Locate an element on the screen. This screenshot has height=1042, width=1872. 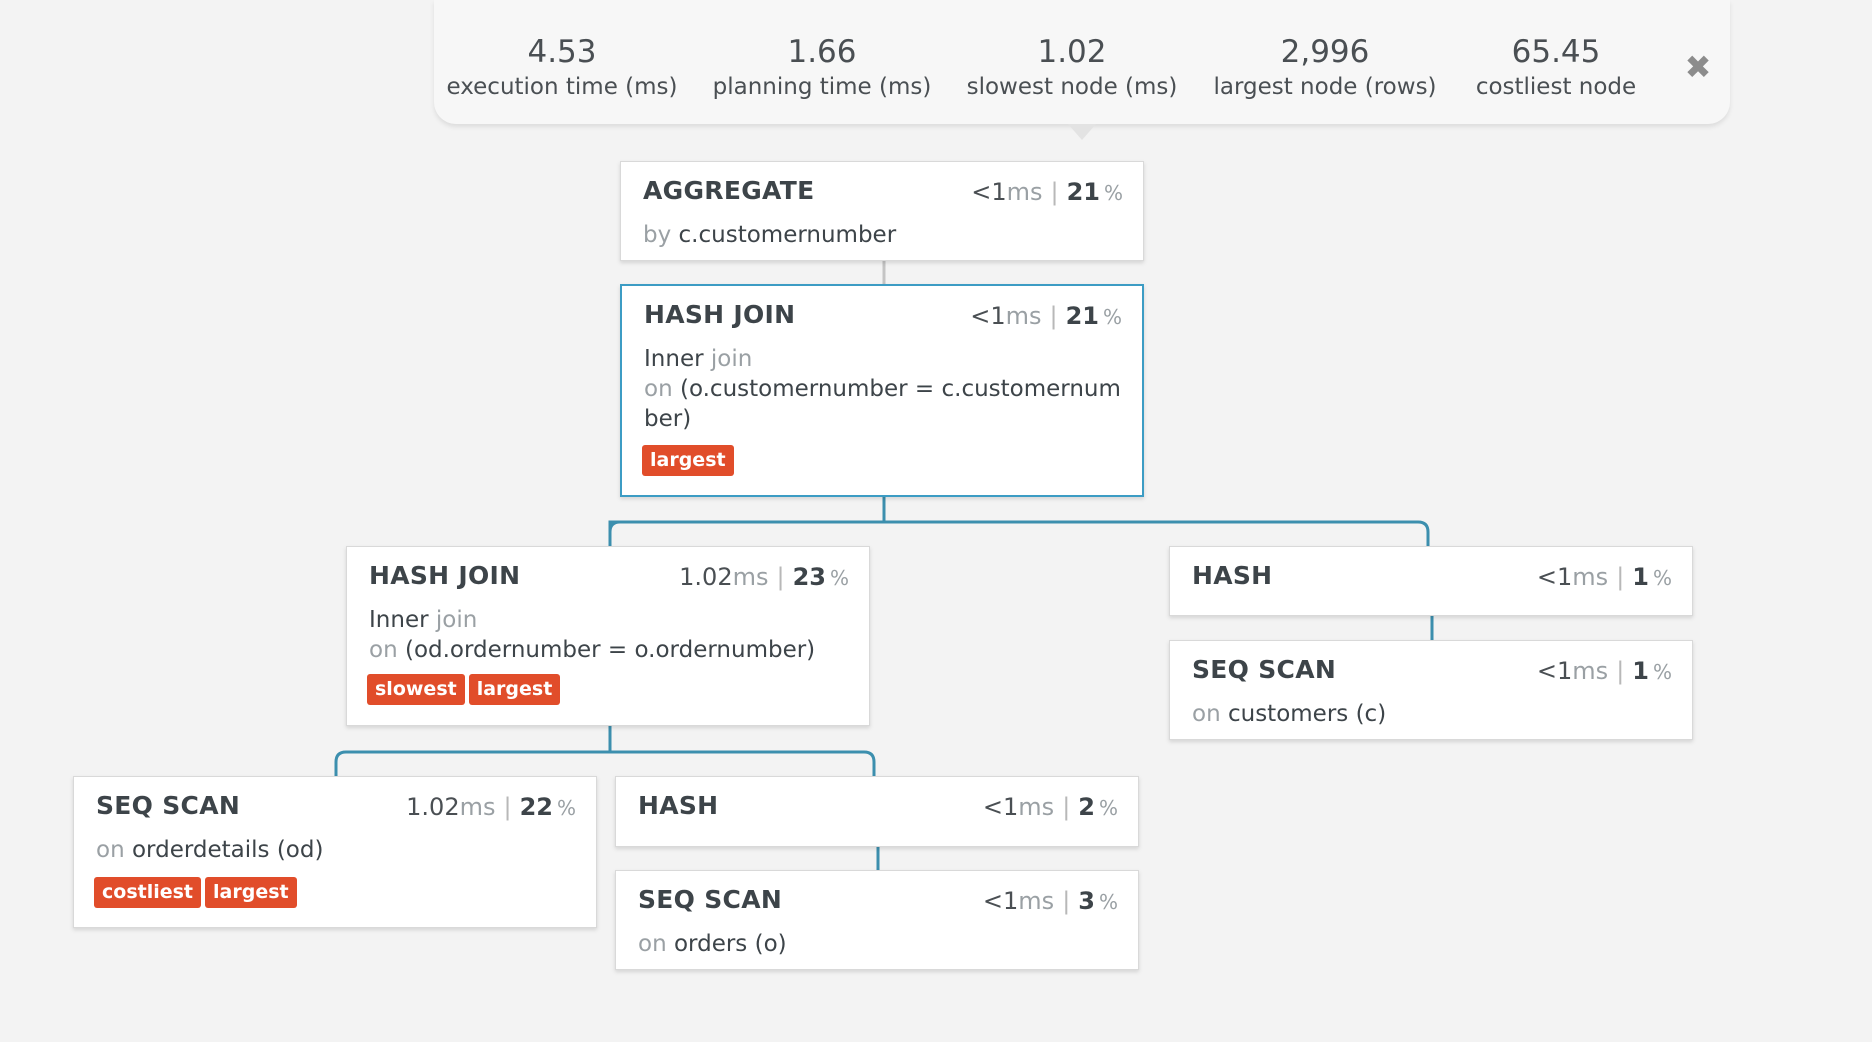
node-metrics: <1ms | 2% is located at coordinates (1050, 807).